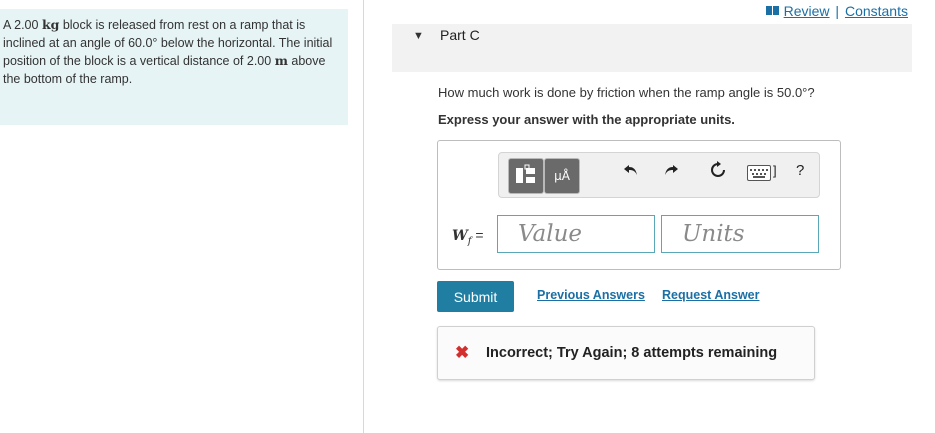  Describe the element at coordinates (460, 35) in the screenshot. I see `part-title: Part C` at that location.